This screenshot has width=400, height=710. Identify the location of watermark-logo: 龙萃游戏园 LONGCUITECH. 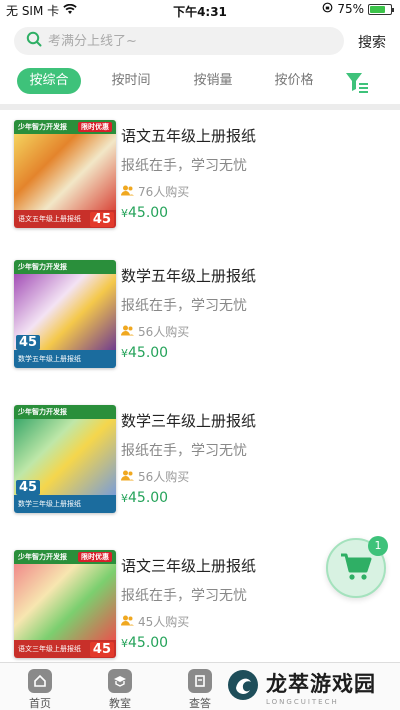
(313, 687).